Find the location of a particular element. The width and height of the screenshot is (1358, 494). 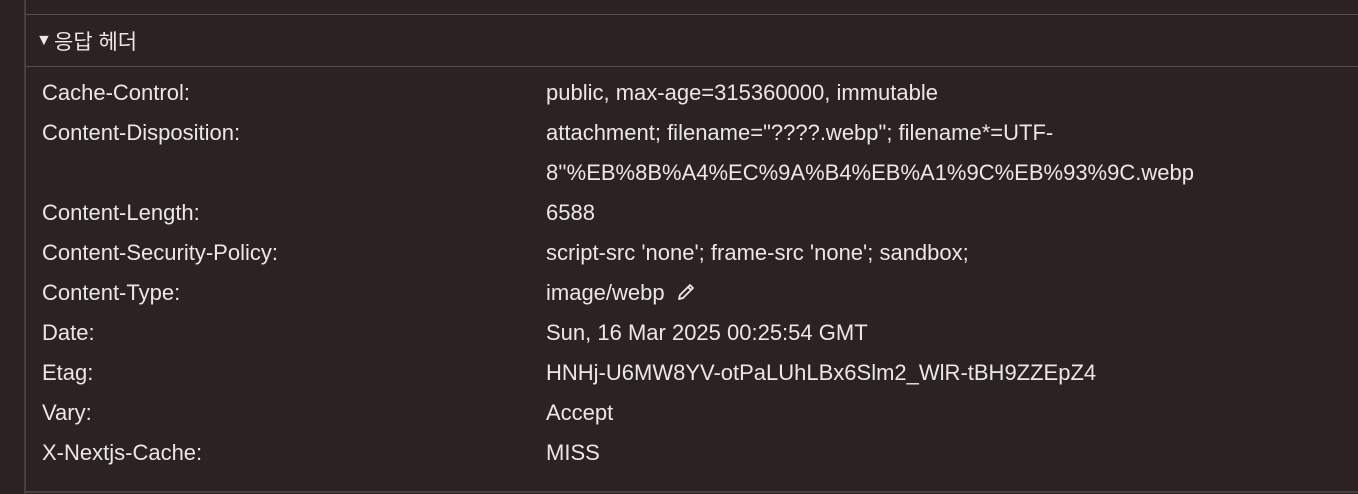

header-value: MISS is located at coordinates (926, 453).